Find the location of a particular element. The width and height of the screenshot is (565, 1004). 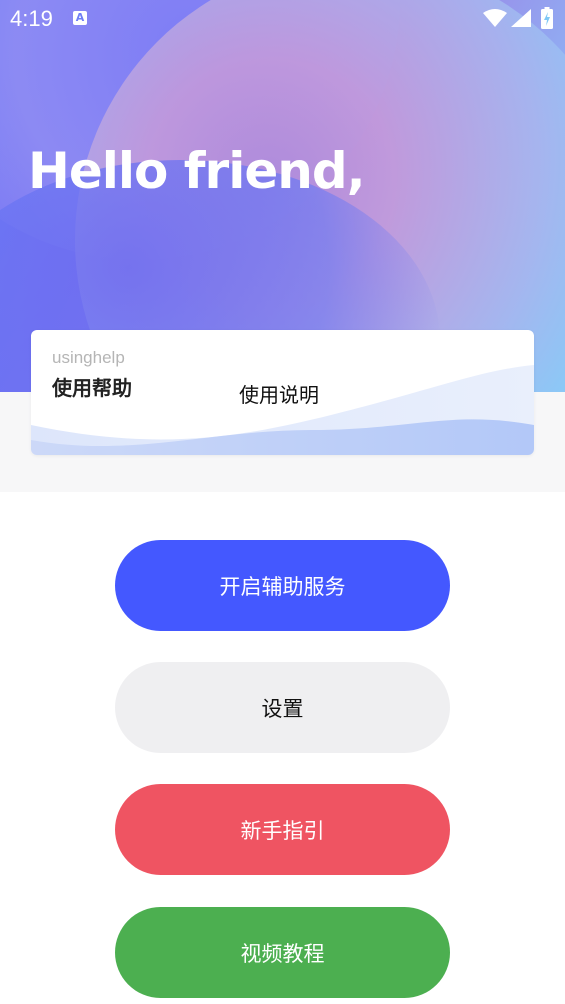

status-bar: 4:19 A is located at coordinates (282, 19).